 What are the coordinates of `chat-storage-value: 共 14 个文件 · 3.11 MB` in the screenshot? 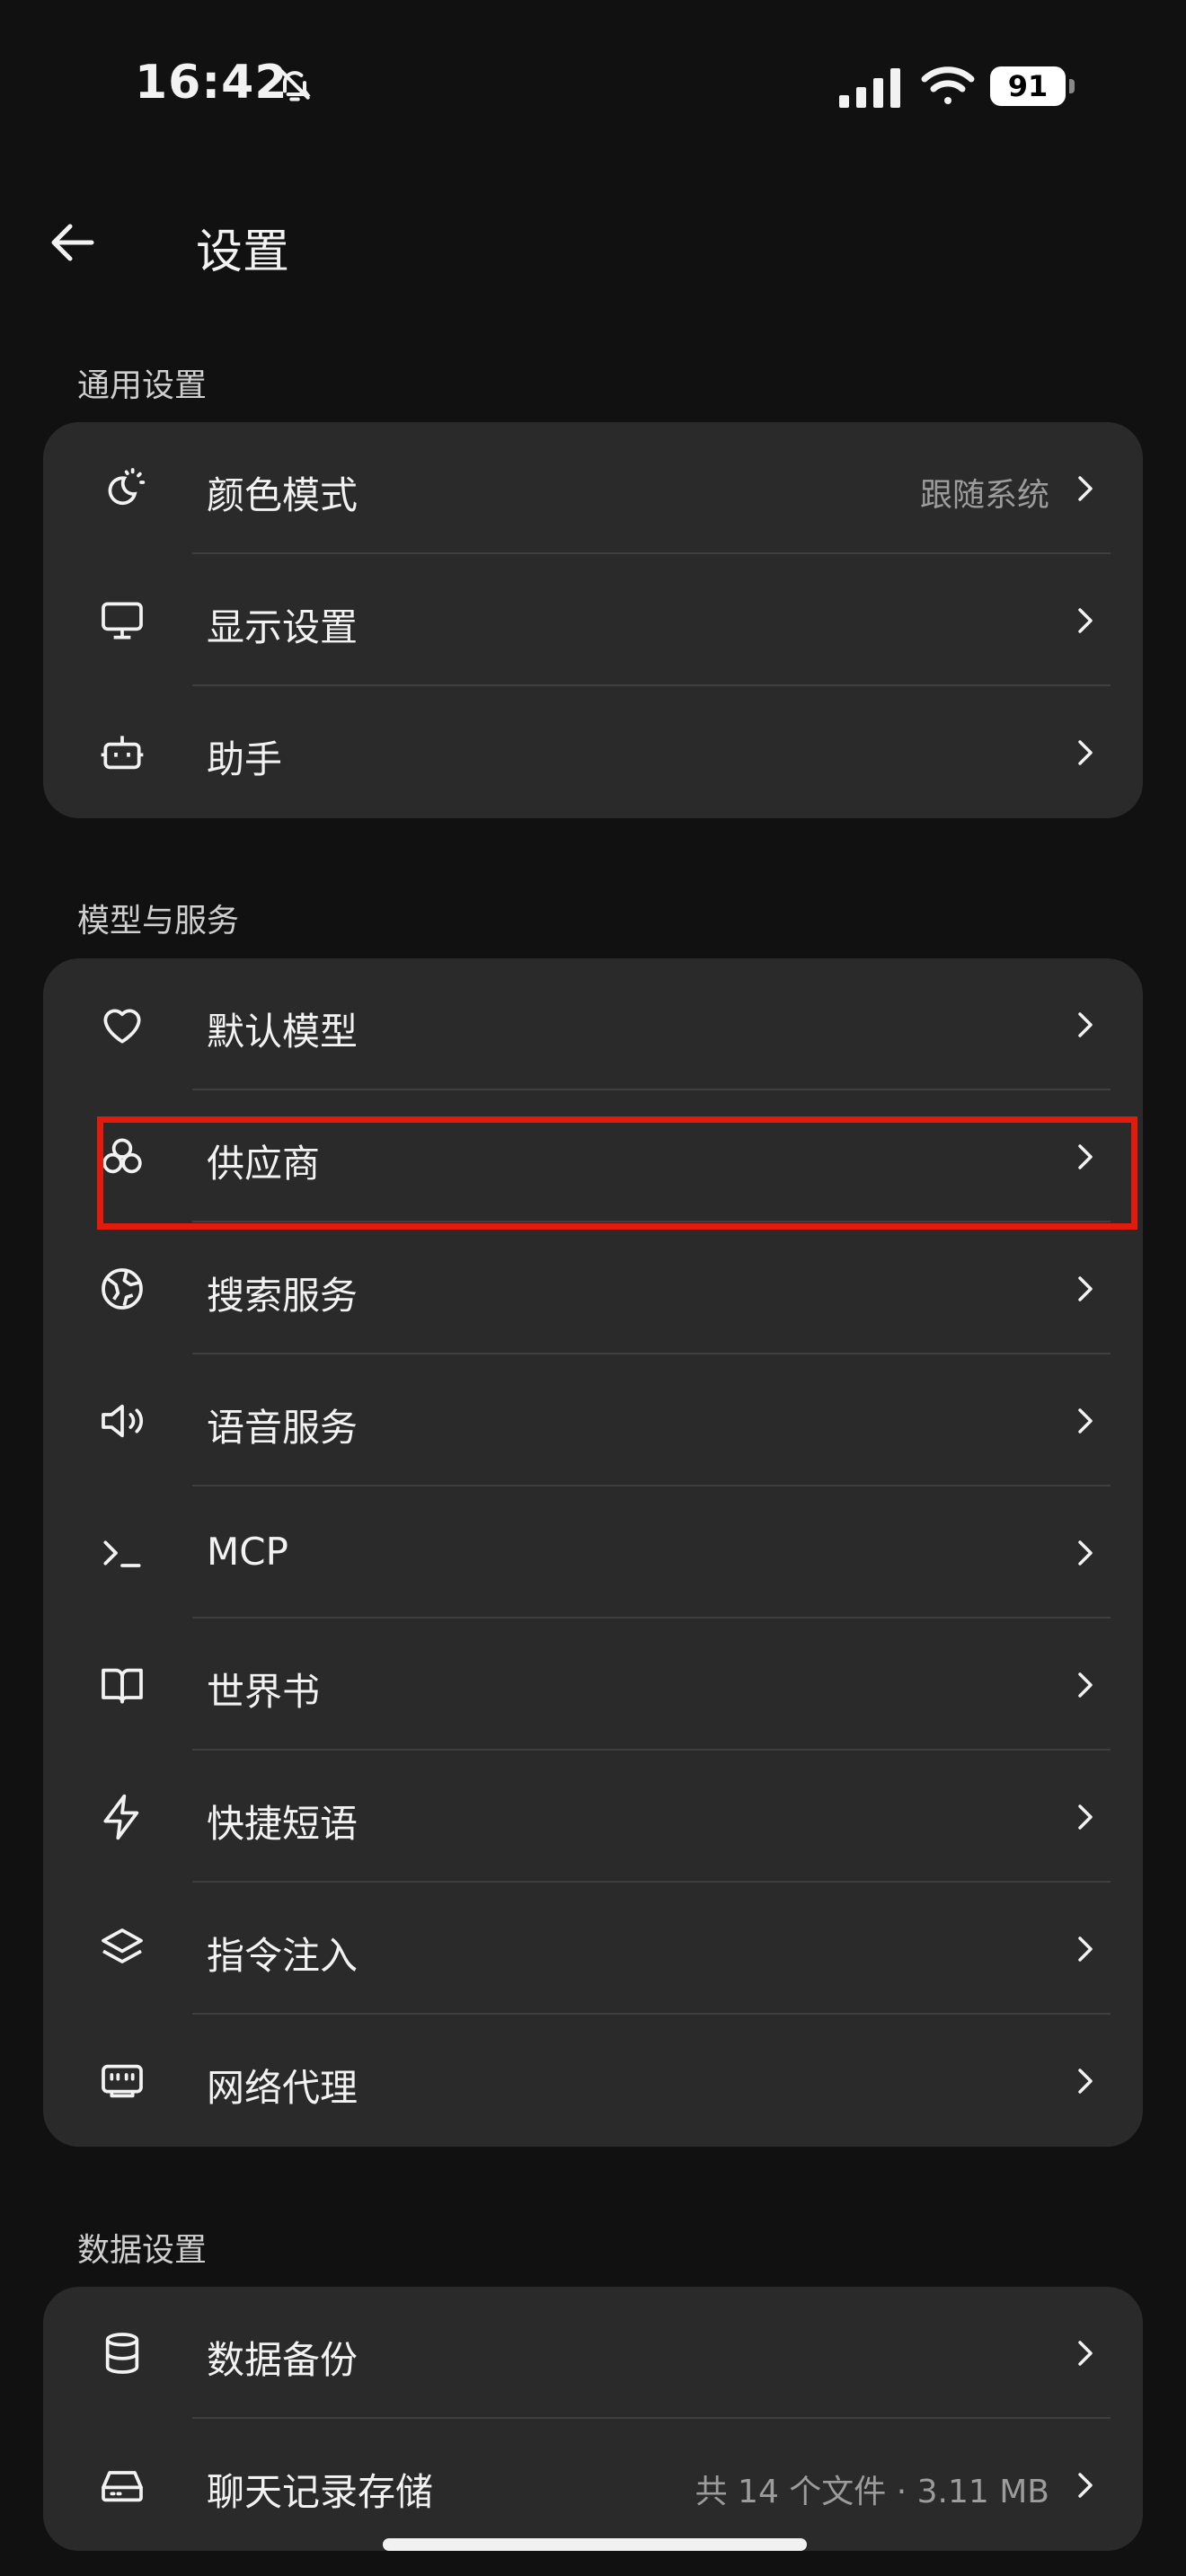 It's located at (872, 2492).